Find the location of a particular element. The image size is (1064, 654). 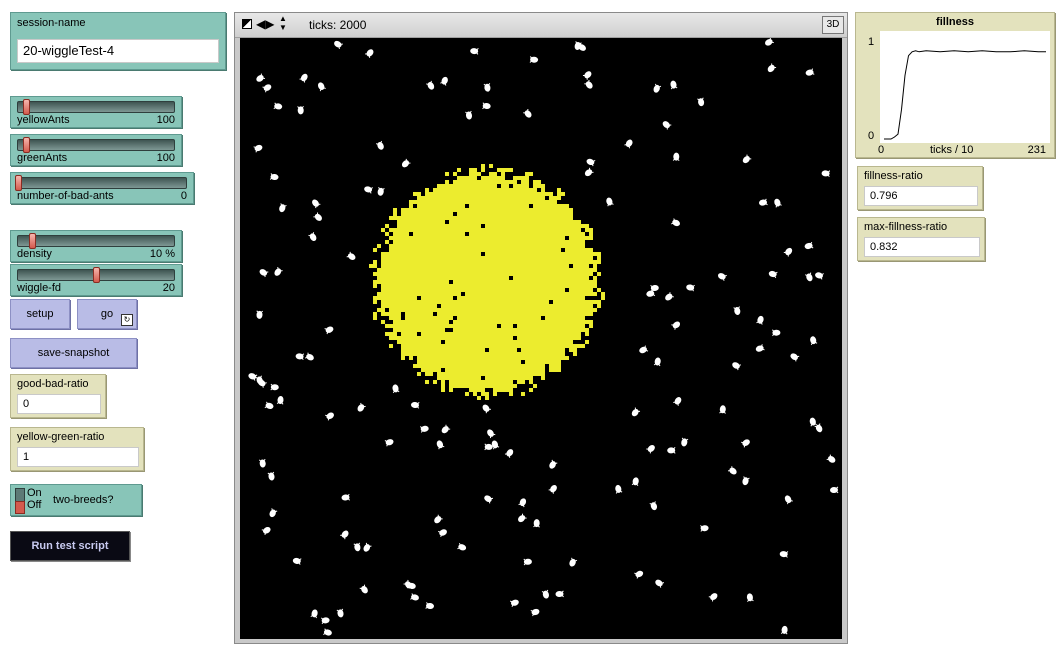

resize-icon is located at coordinates (247, 24).